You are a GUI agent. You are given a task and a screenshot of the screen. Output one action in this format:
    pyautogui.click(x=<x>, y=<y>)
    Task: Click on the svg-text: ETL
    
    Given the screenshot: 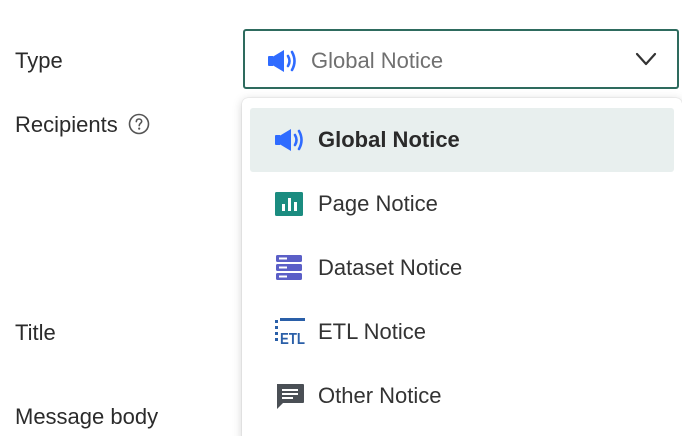 What is the action you would take?
    pyautogui.click(x=292, y=339)
    